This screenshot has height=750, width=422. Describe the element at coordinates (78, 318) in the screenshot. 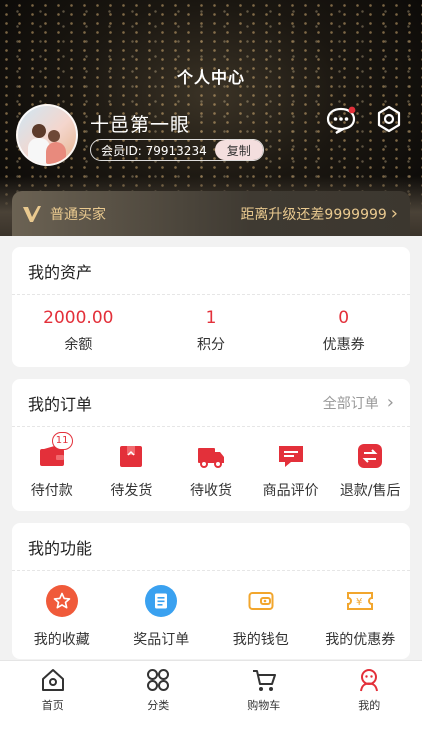

I see `asset-value: 2000.00` at that location.